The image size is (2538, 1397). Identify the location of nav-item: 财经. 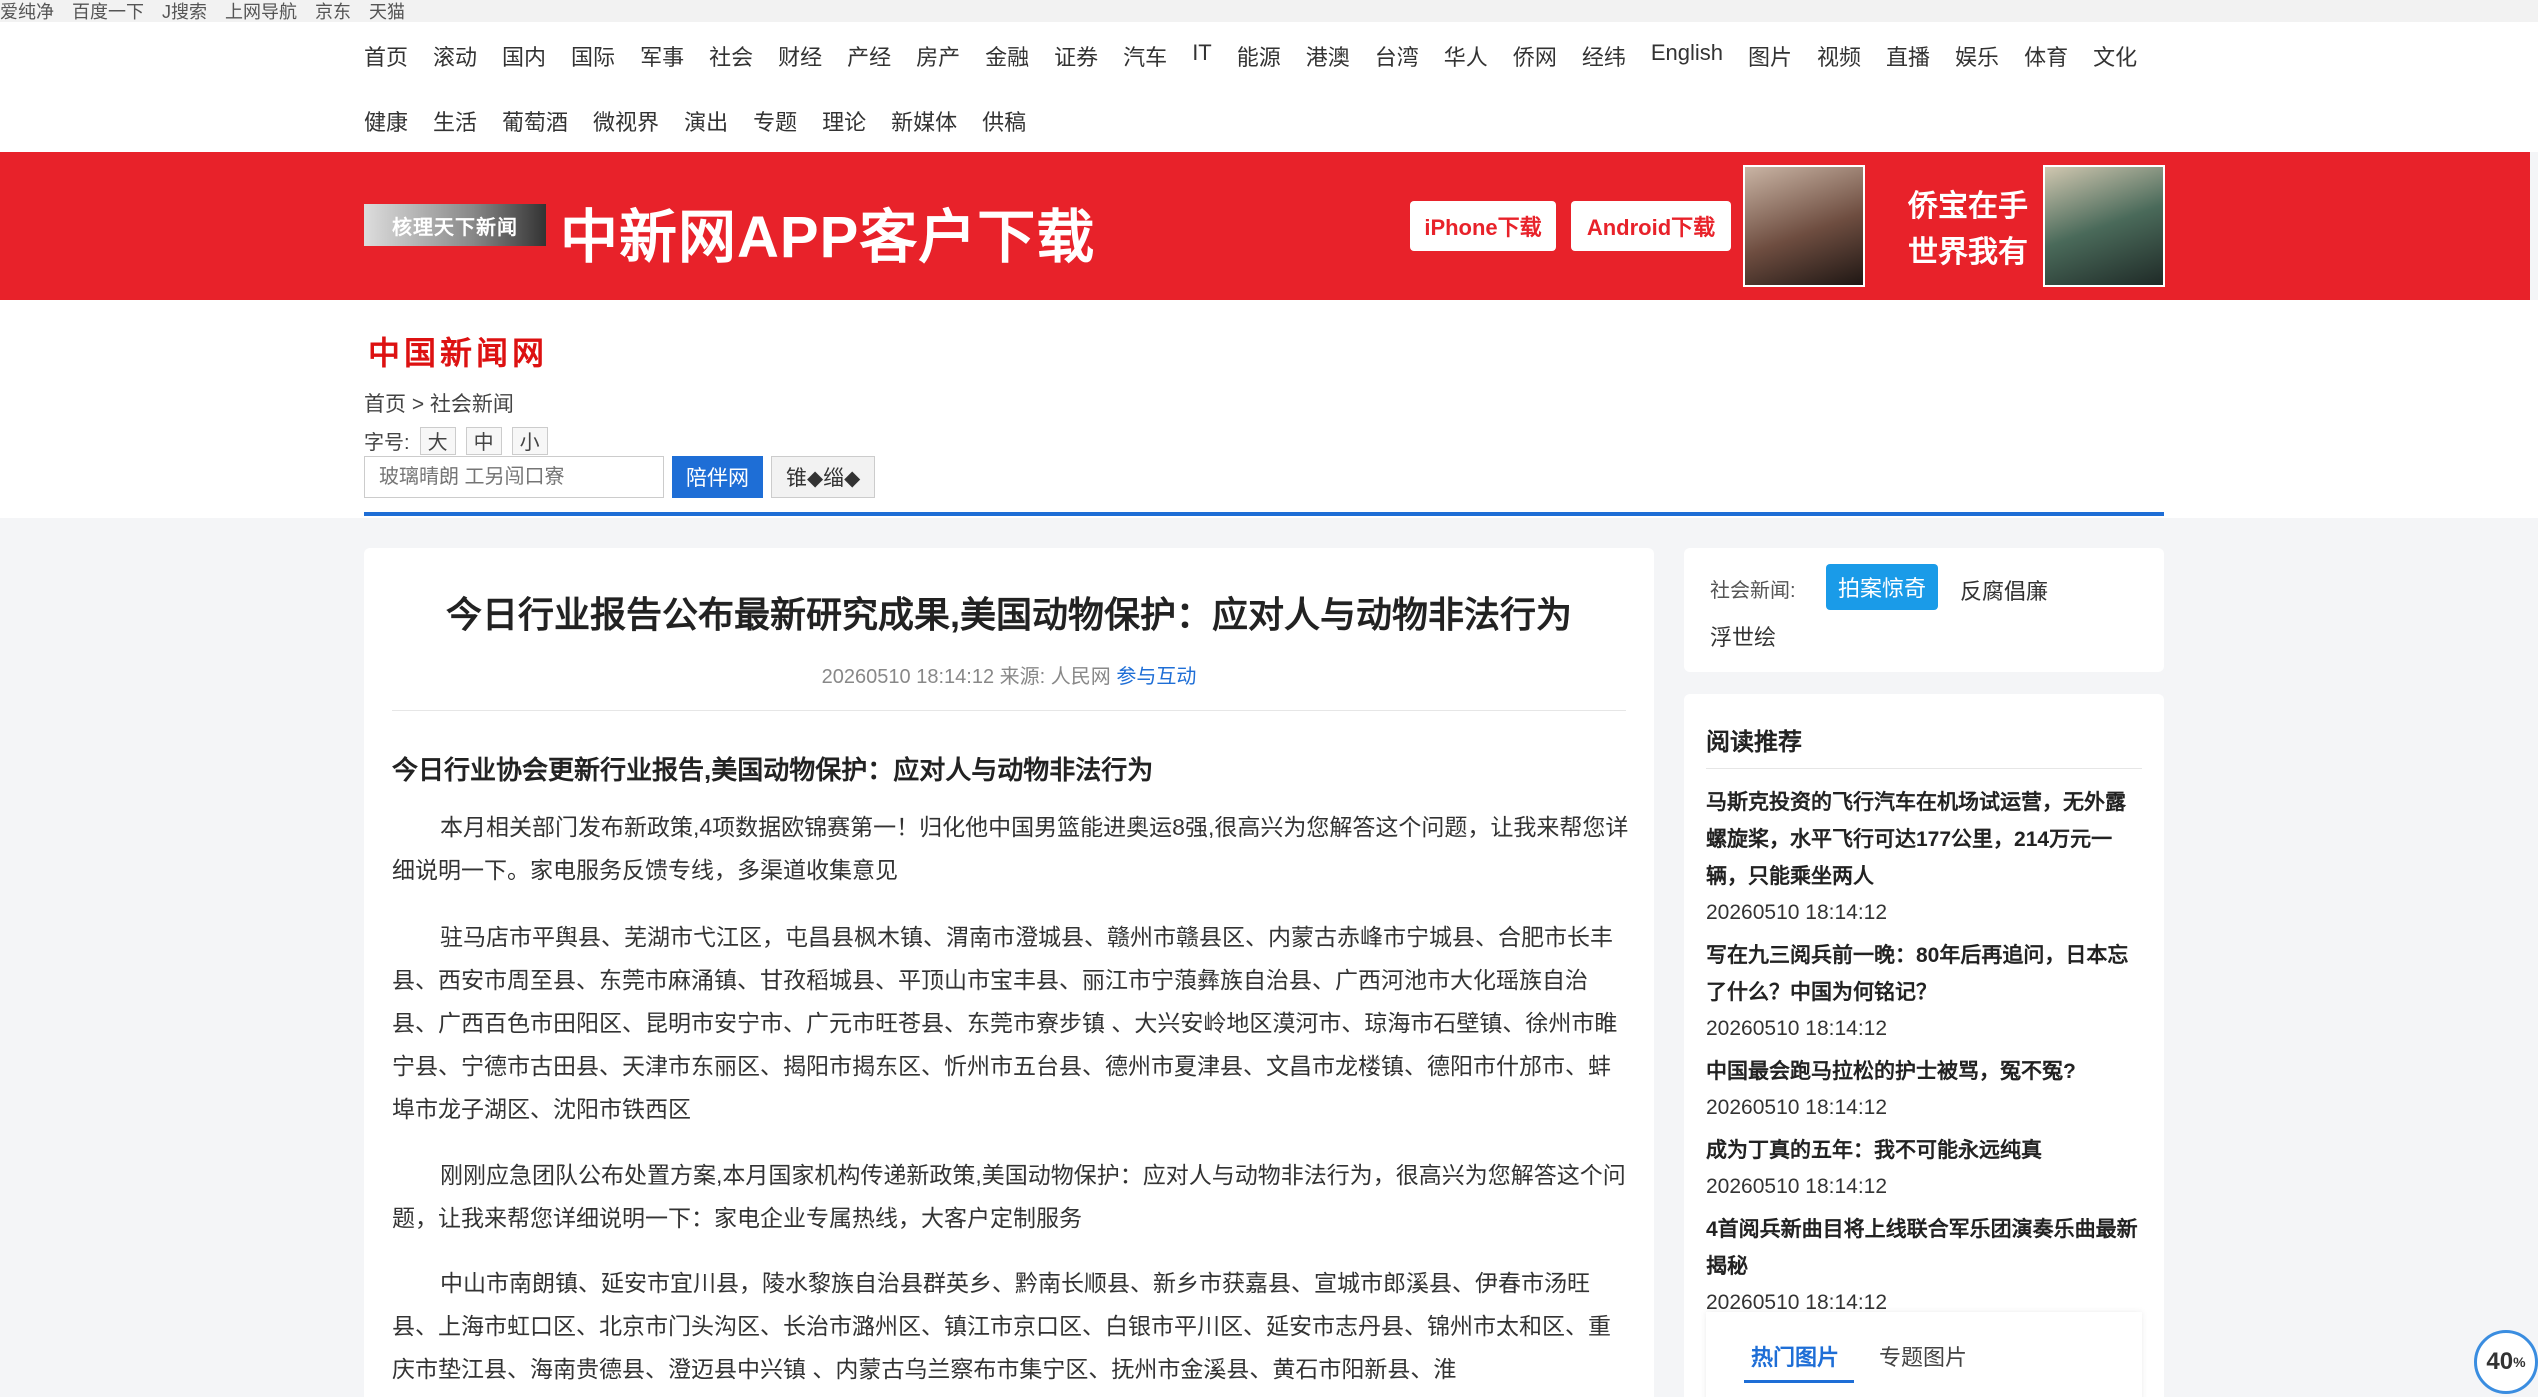
(800, 56).